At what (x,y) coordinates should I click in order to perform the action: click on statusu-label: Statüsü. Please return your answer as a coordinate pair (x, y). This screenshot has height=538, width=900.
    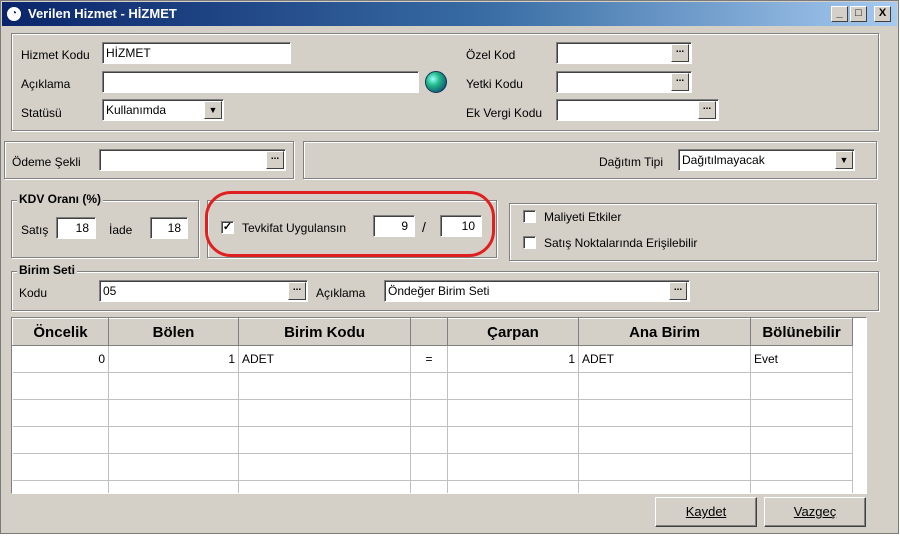
    Looking at the image, I should click on (41, 113).